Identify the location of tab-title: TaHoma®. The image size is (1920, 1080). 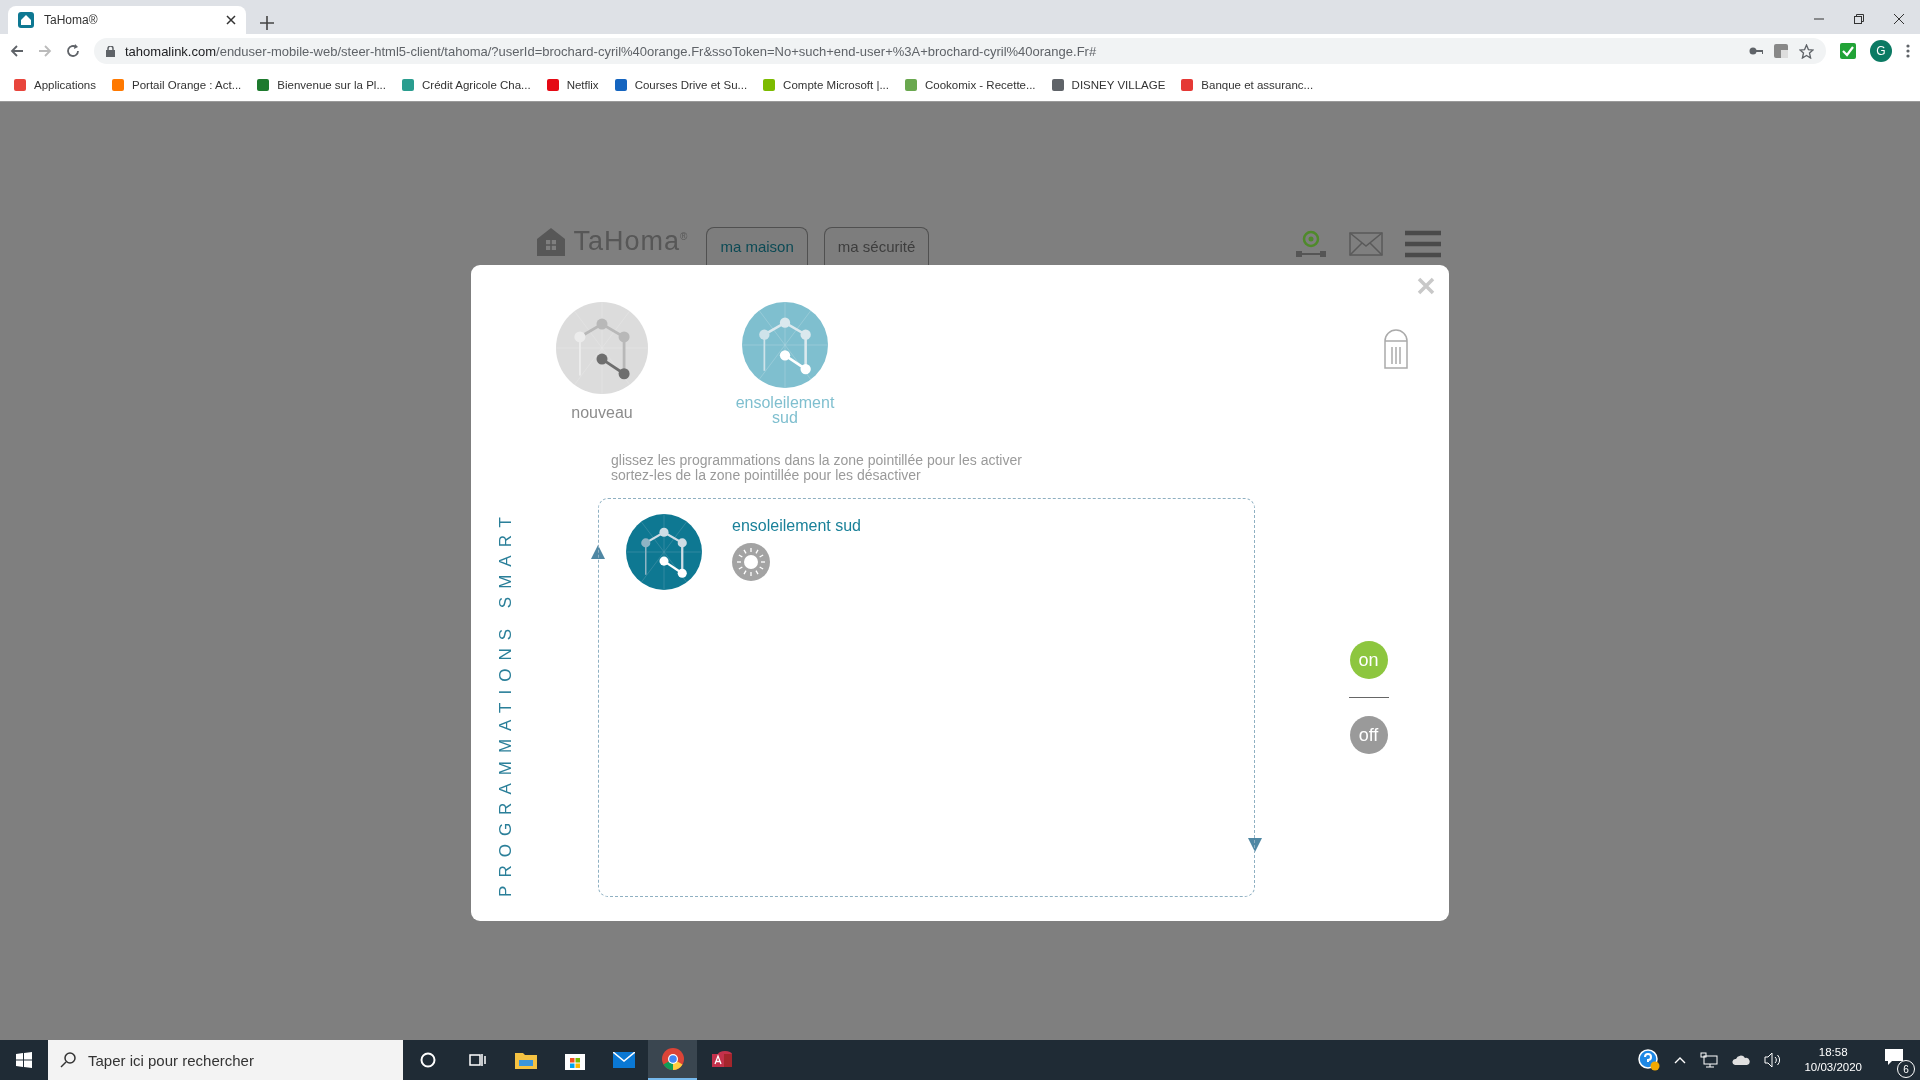
(71, 20).